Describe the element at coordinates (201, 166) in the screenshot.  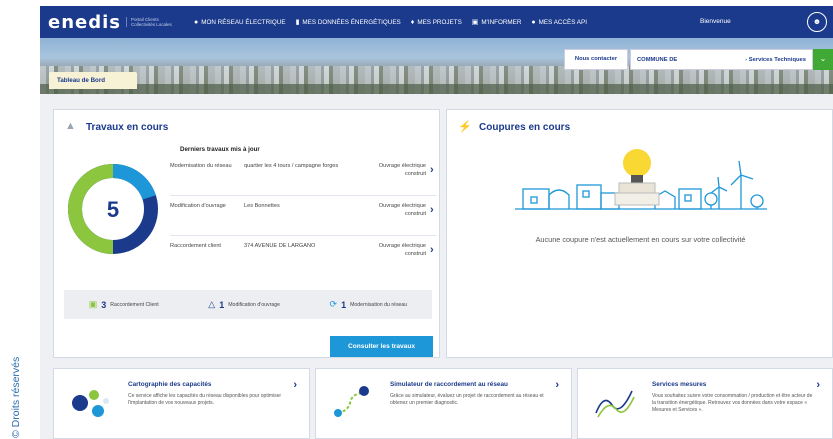
I see `works-type: Modernisation du réseau` at that location.